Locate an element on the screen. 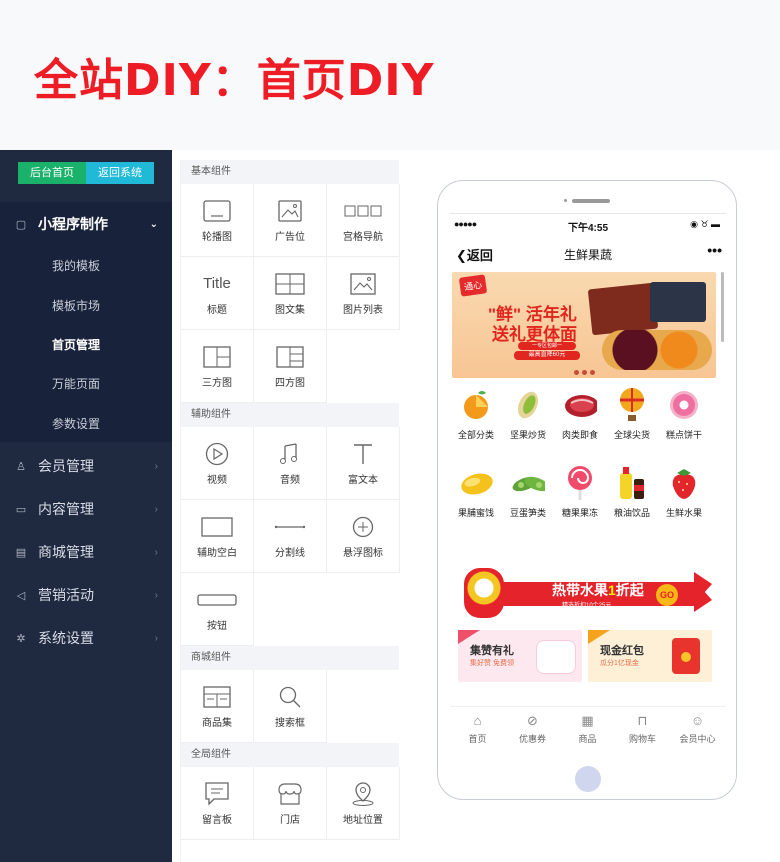 The height and width of the screenshot is (862, 780). square-icon: ▢ is located at coordinates (21, 224).